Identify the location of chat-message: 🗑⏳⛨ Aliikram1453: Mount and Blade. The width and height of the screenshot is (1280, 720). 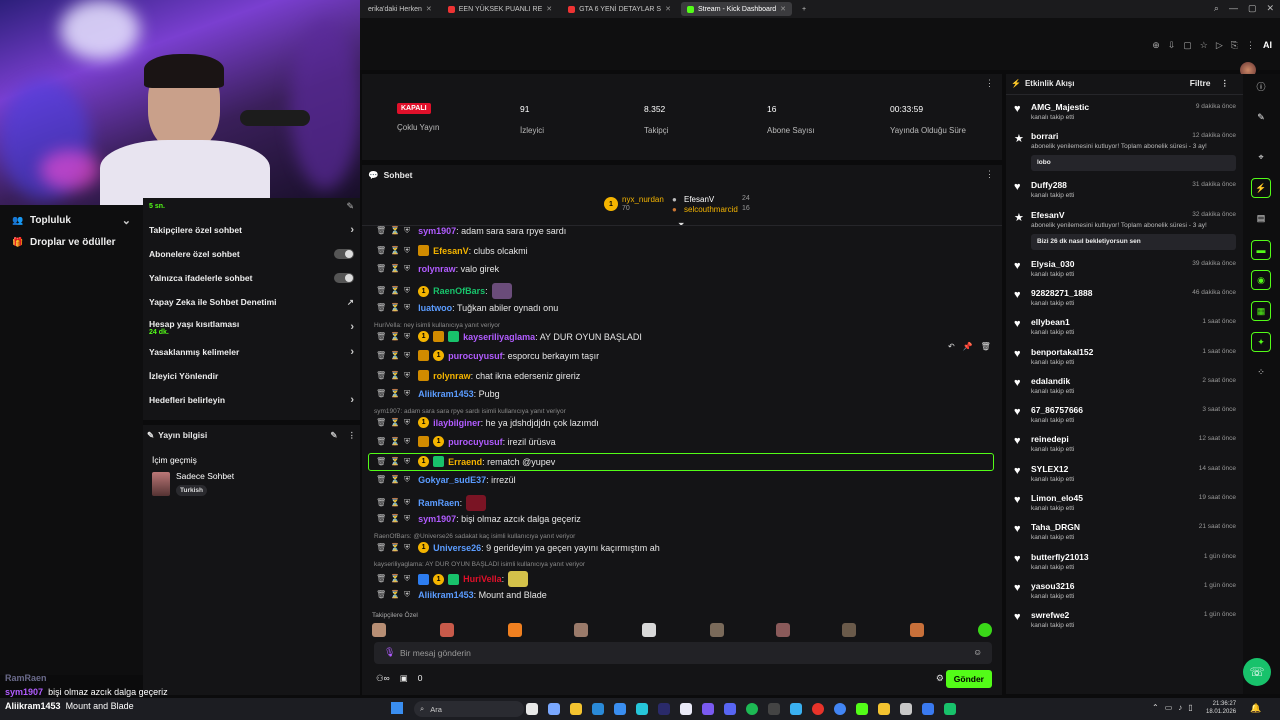
(461, 595).